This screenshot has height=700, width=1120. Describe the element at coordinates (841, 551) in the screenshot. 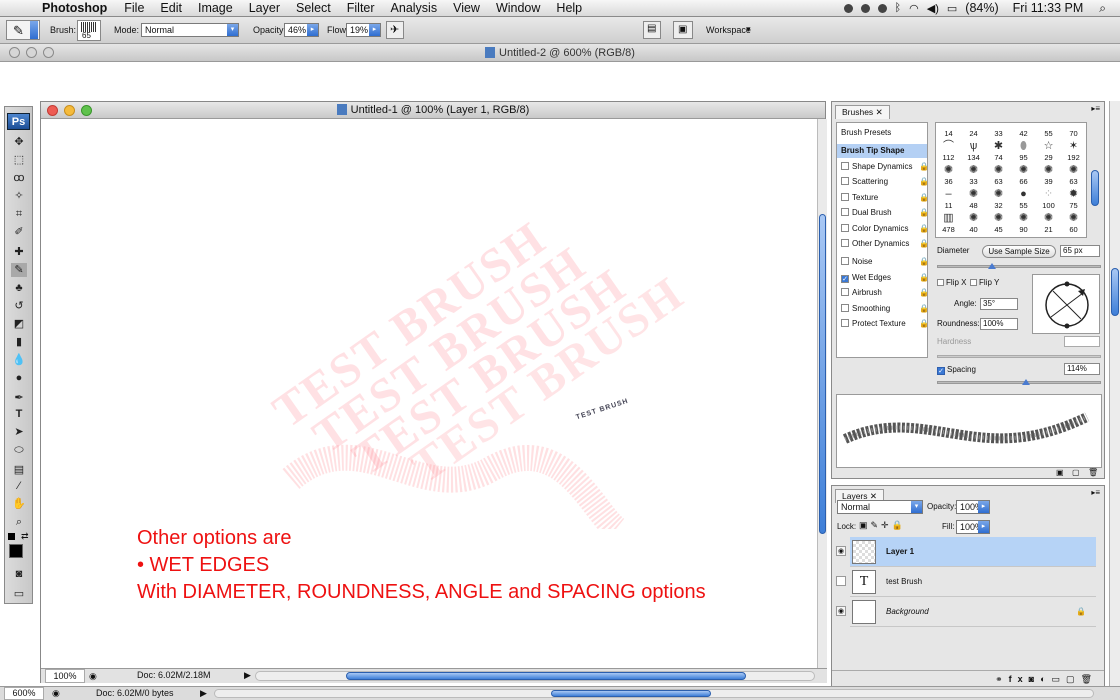

I see `eye-icon: ◉` at that location.